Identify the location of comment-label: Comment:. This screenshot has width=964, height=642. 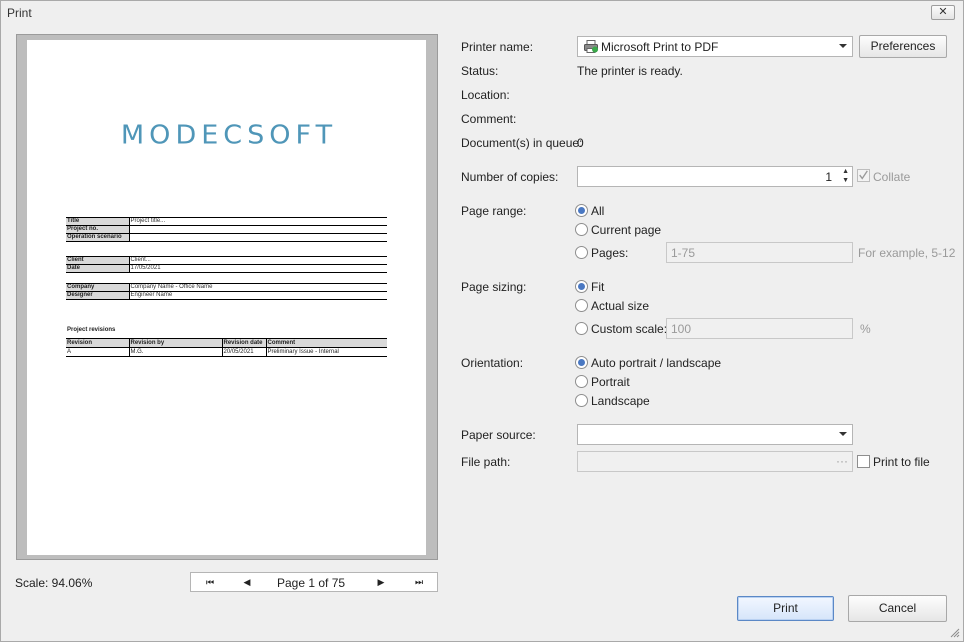
(489, 119).